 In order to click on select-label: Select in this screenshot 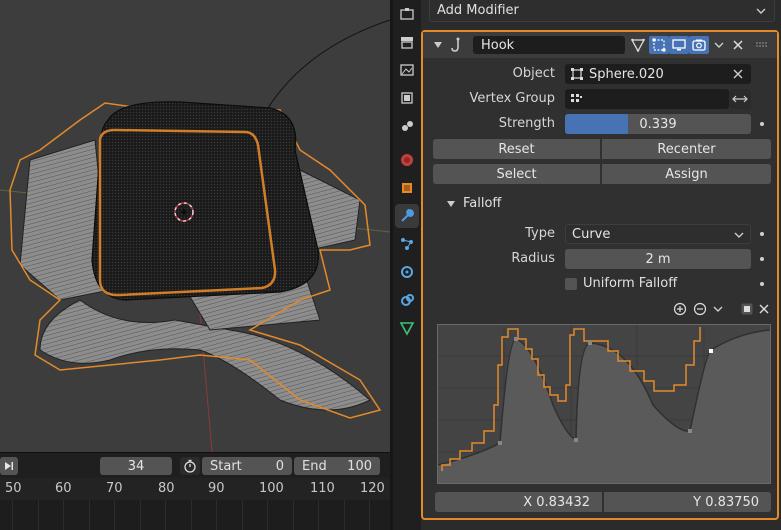, I will do `click(516, 174)`.